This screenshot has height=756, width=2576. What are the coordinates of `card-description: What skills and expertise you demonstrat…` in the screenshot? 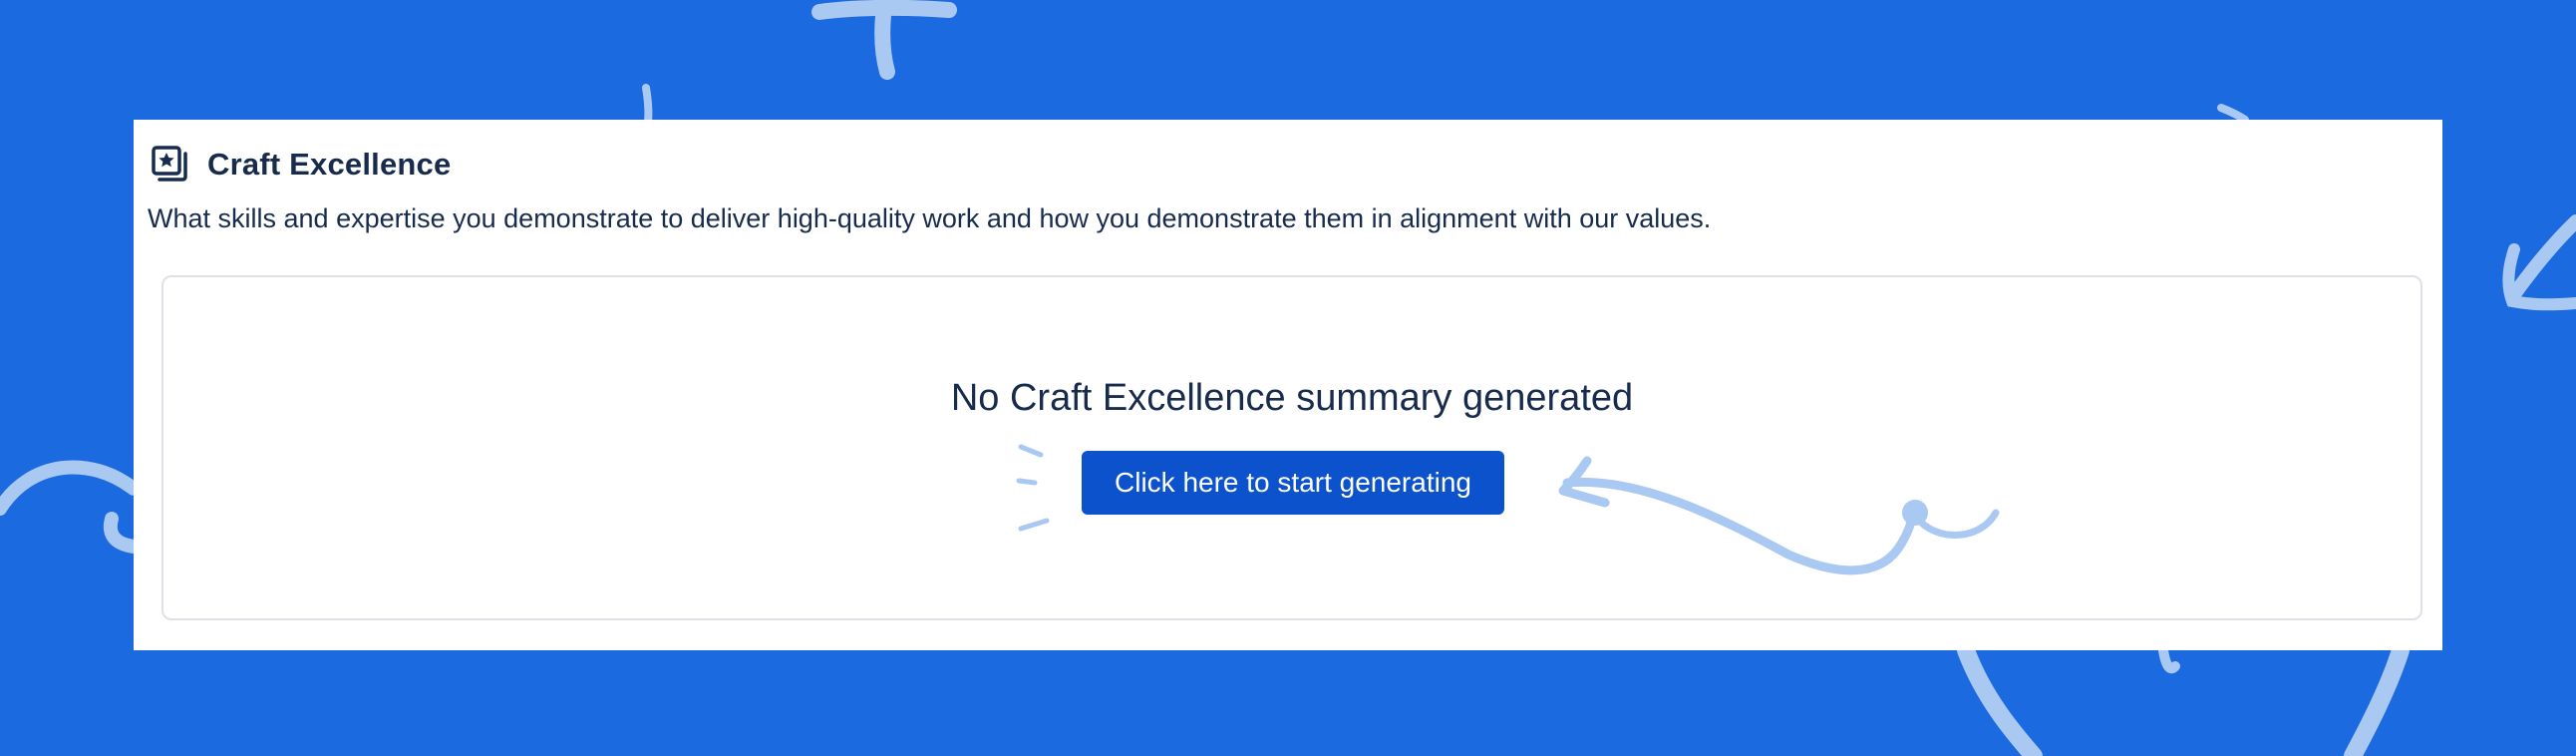 It's located at (930, 218).